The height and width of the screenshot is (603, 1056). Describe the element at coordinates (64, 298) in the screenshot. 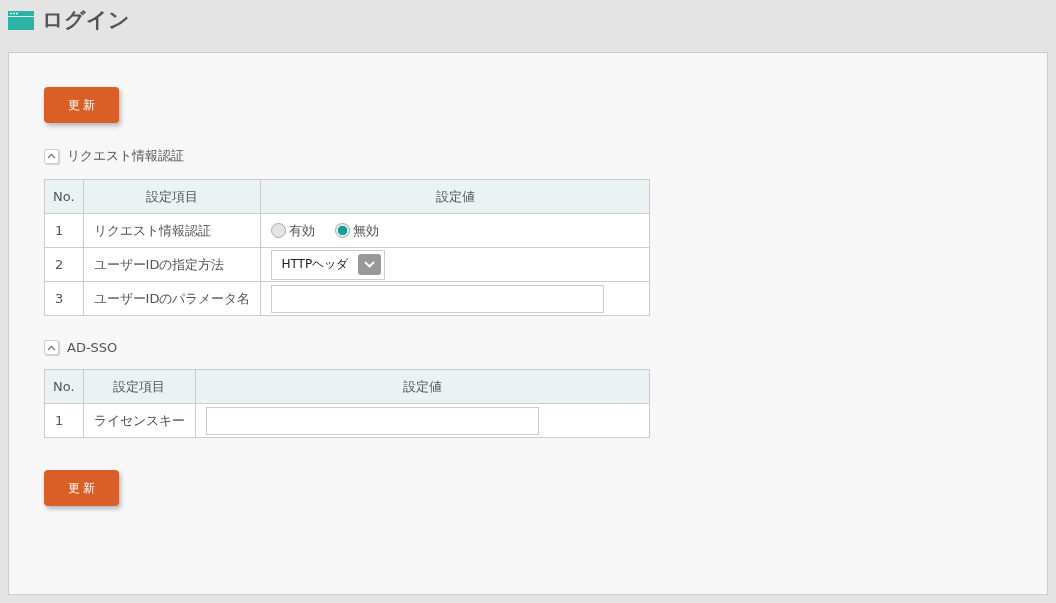

I see `table-cell: 3` at that location.